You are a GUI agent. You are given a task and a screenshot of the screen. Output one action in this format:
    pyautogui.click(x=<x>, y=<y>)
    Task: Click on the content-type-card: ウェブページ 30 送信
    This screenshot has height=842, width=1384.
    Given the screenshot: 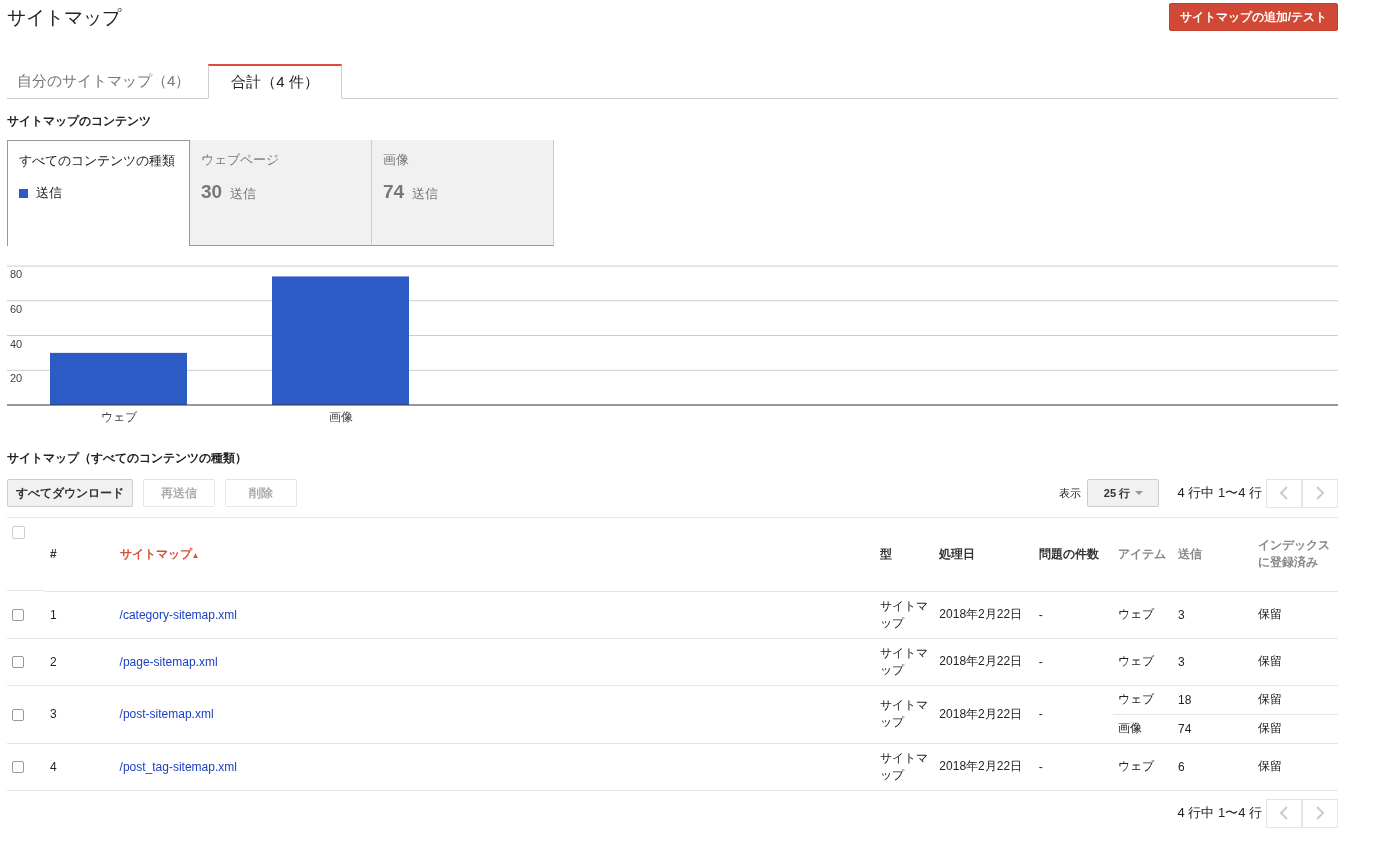 What is the action you would take?
    pyautogui.click(x=281, y=193)
    